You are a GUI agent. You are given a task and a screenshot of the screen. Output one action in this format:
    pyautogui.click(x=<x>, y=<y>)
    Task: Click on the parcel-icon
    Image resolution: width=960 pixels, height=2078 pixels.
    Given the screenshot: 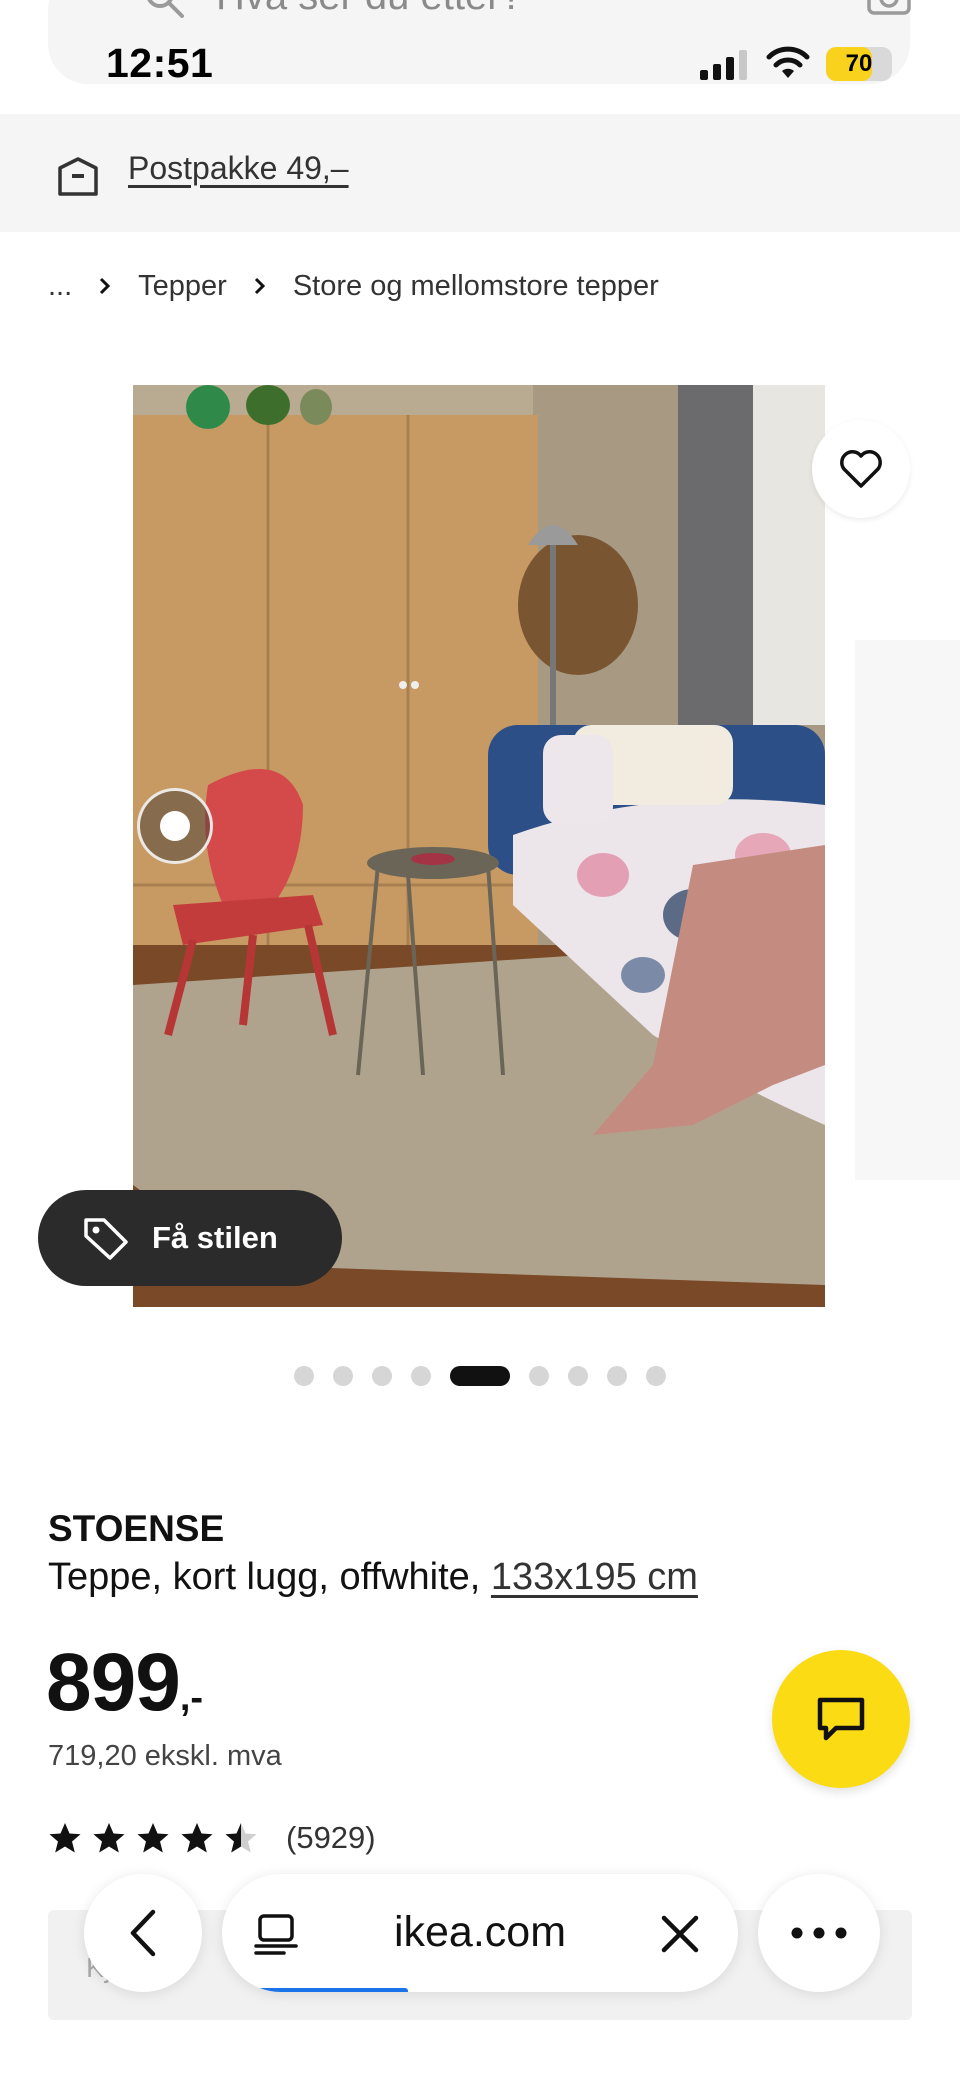 What is the action you would take?
    pyautogui.click(x=78, y=176)
    